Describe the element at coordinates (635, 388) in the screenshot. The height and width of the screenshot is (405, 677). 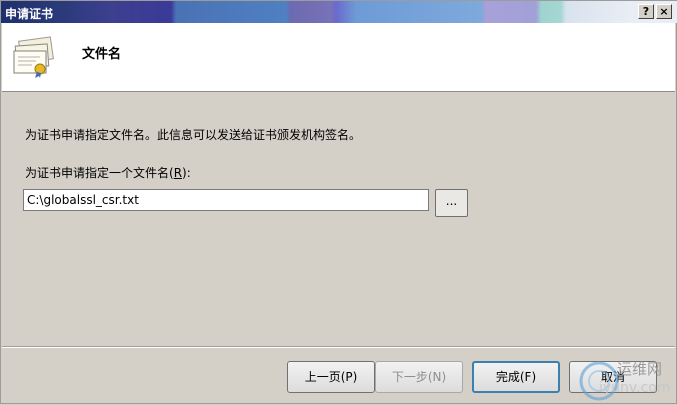
I see `watermark-url: iyunv.com` at that location.